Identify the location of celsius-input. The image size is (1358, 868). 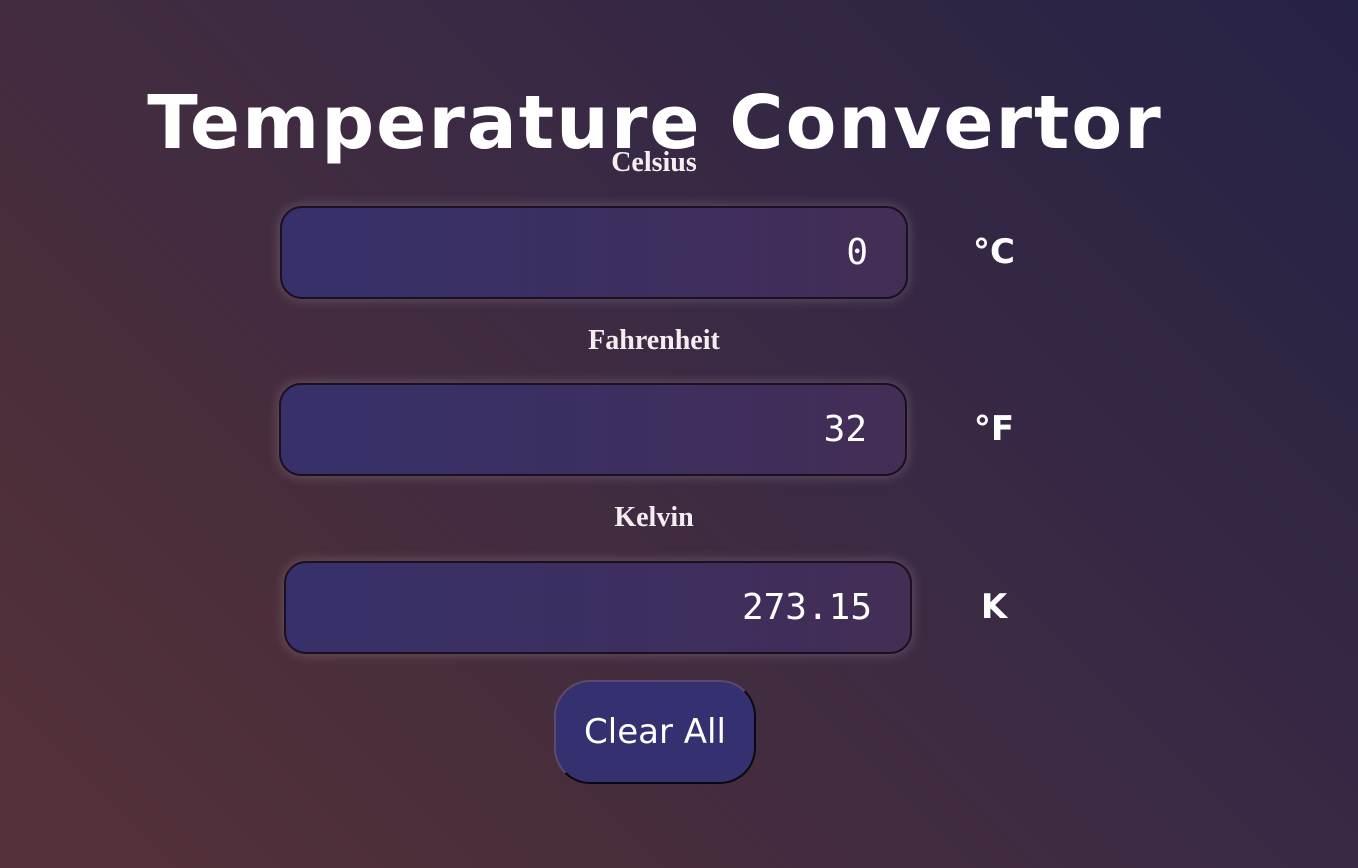
(594, 252).